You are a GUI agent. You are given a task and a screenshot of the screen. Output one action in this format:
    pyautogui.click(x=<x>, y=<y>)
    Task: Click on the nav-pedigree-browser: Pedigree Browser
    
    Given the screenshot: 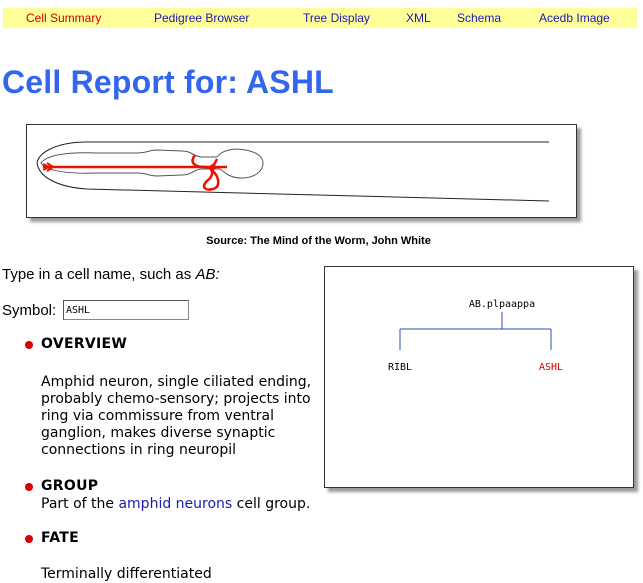 What is the action you would take?
    pyautogui.click(x=201, y=18)
    